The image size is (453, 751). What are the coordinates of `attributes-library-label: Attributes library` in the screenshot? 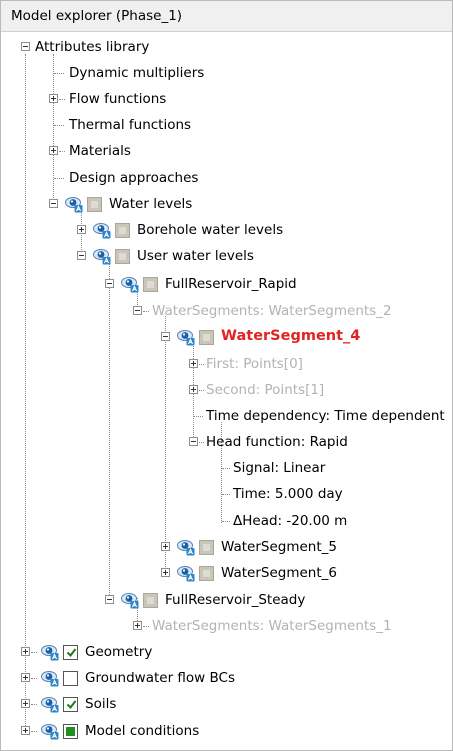 It's located at (92, 47).